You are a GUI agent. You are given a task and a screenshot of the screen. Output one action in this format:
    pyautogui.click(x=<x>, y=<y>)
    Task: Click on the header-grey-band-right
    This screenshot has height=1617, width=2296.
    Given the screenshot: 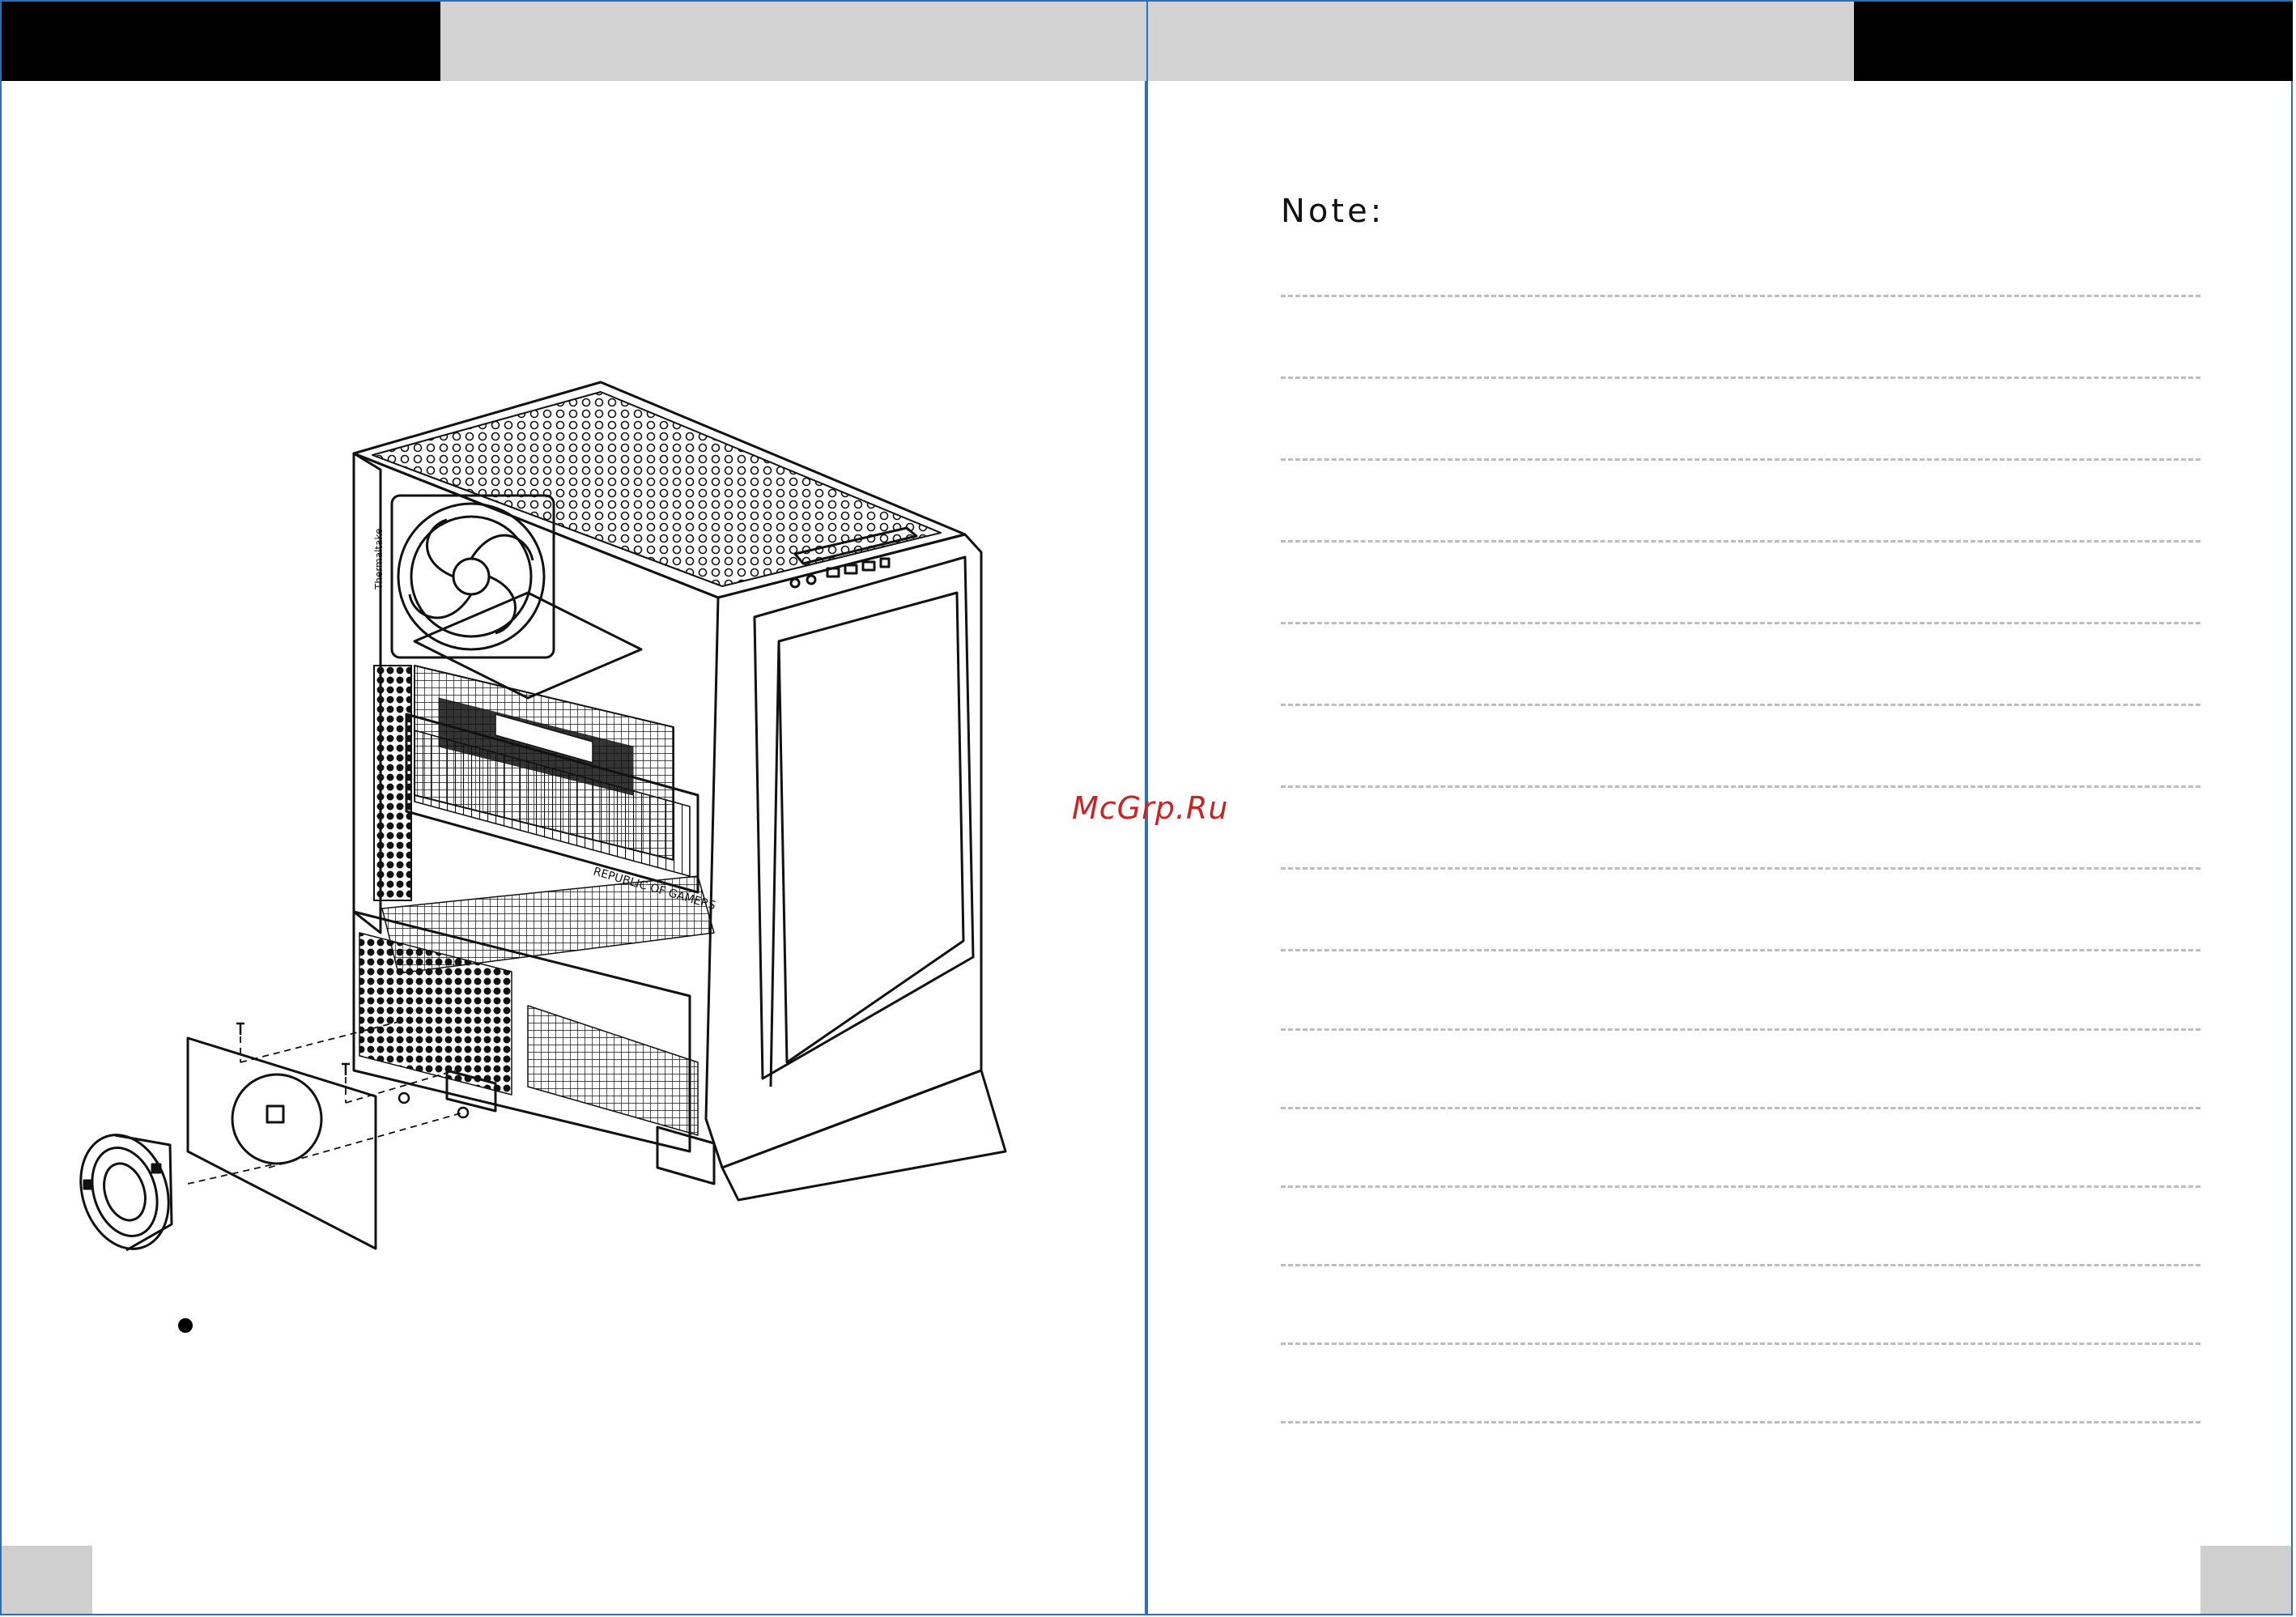 What is the action you would take?
    pyautogui.click(x=1501, y=42)
    